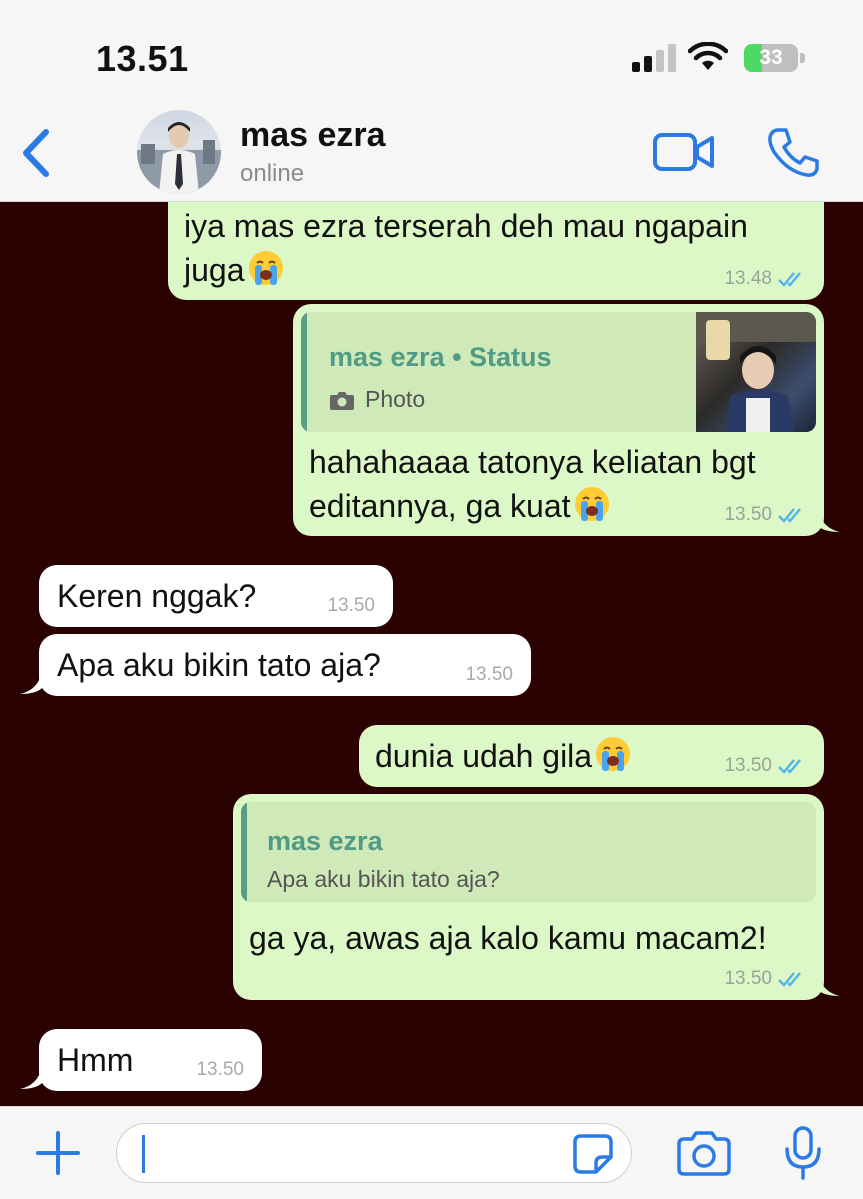 The height and width of the screenshot is (1199, 863). What do you see at coordinates (708, 56) in the screenshot?
I see `wifi-icon` at bounding box center [708, 56].